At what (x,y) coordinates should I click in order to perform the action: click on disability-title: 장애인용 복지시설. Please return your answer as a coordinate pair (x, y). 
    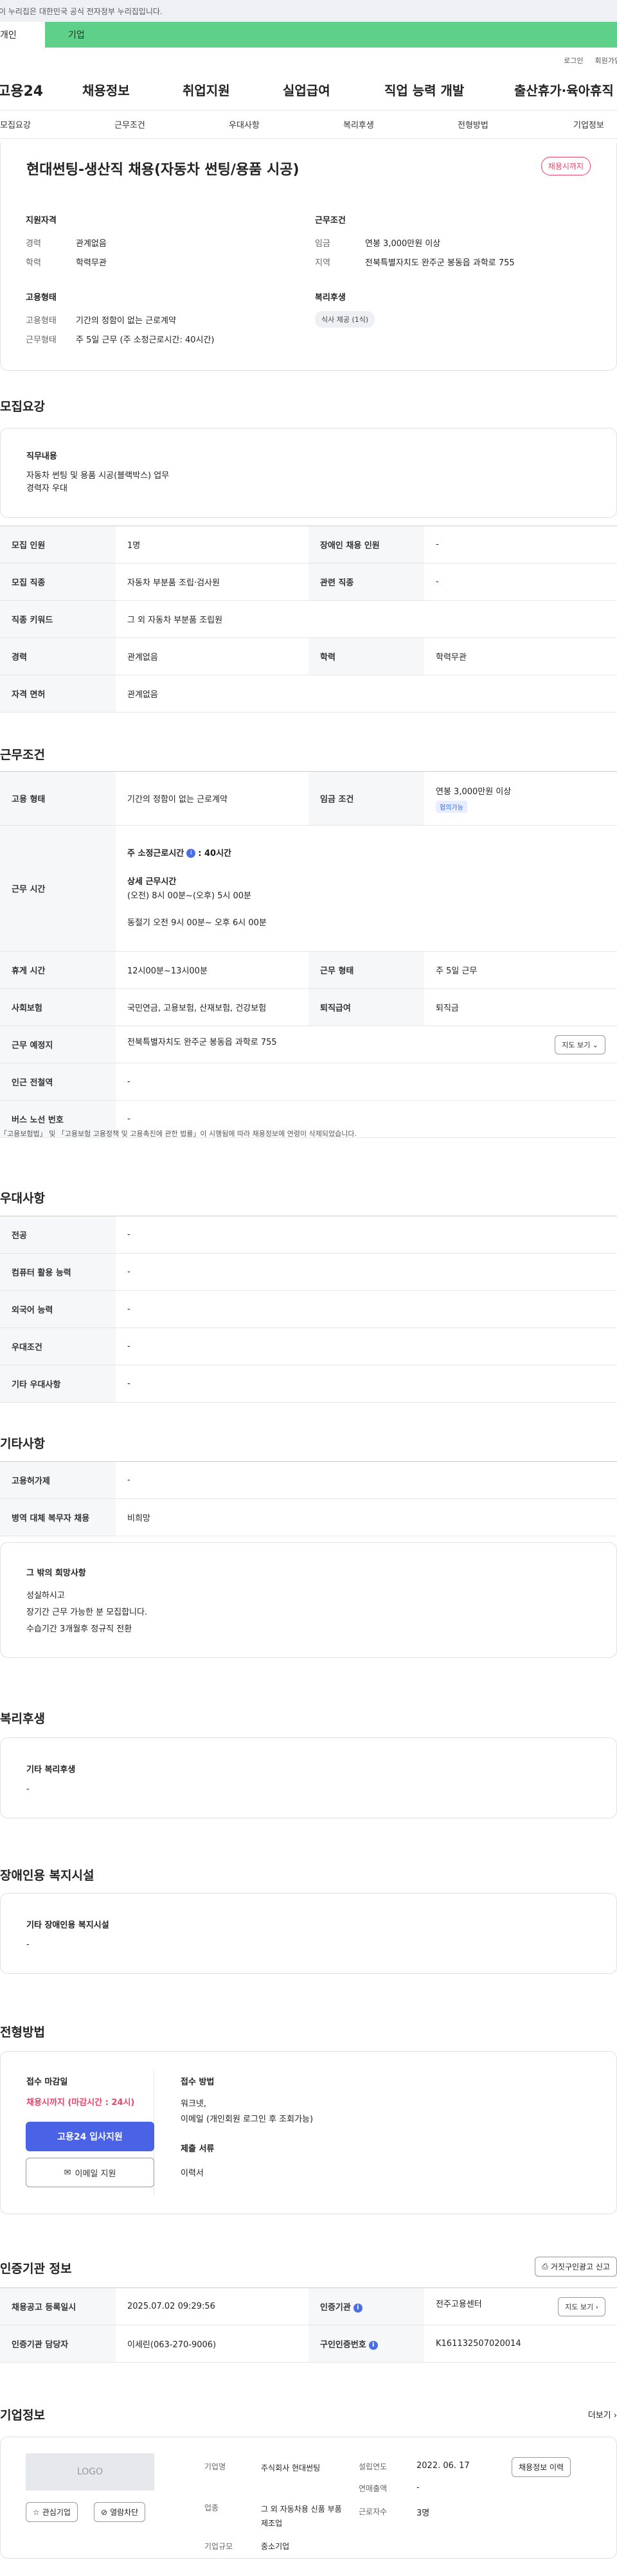
    Looking at the image, I should click on (47, 1876).